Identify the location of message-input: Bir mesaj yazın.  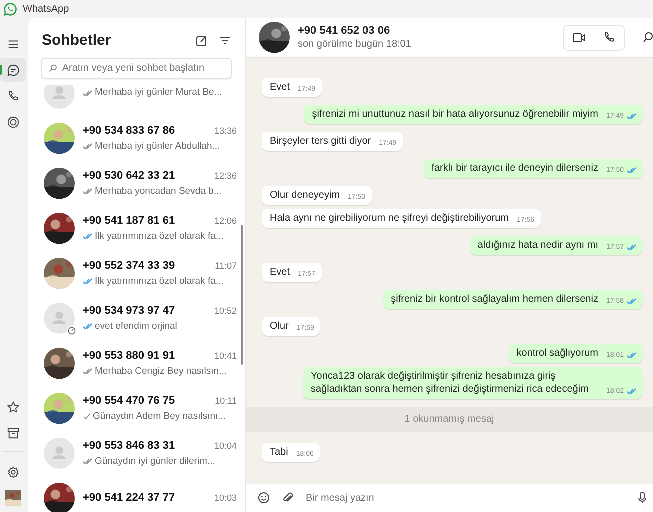
(466, 498).